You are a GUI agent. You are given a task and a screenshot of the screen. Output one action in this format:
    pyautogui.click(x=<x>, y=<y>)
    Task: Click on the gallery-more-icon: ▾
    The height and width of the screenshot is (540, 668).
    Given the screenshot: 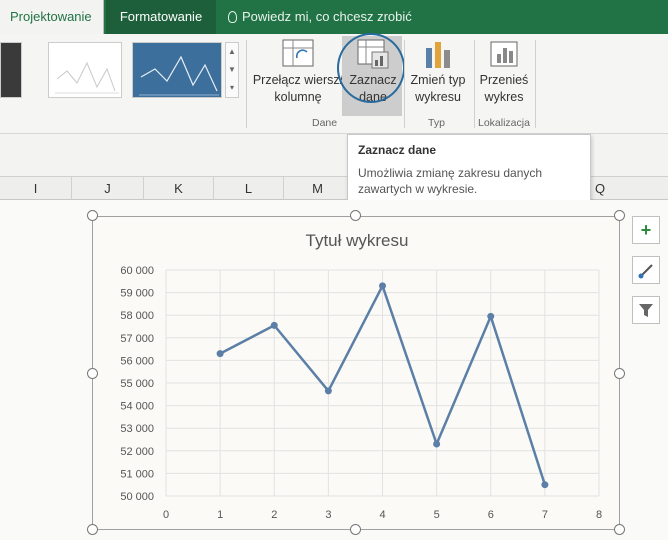 What is the action you would take?
    pyautogui.click(x=232, y=88)
    